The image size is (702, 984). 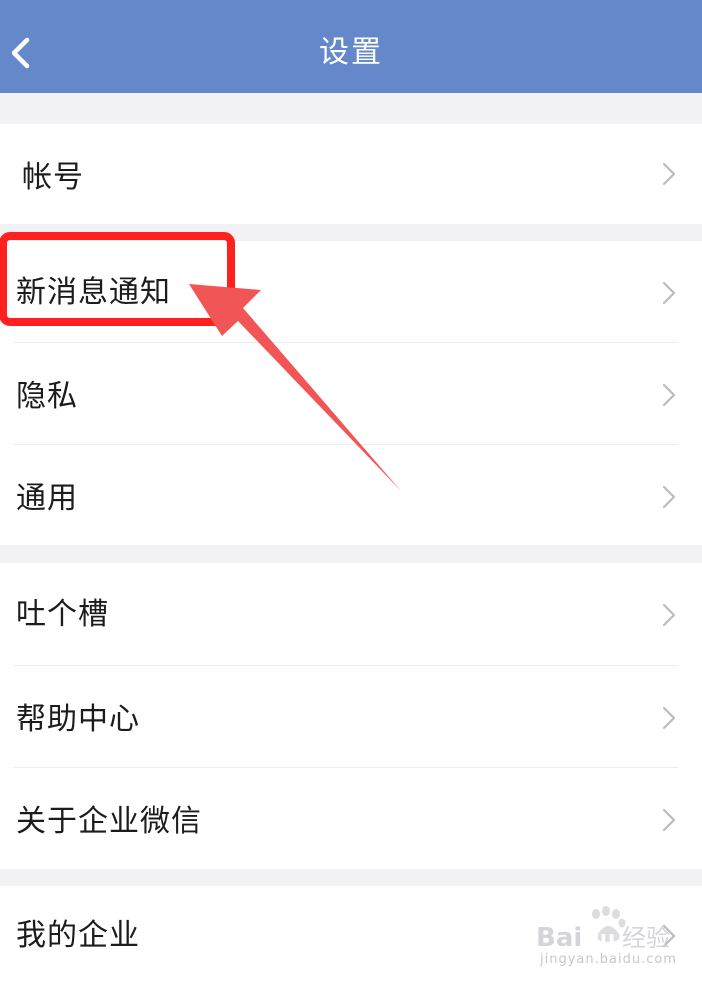 I want to click on settings-item-about: 关于企业微信, so click(x=351, y=818).